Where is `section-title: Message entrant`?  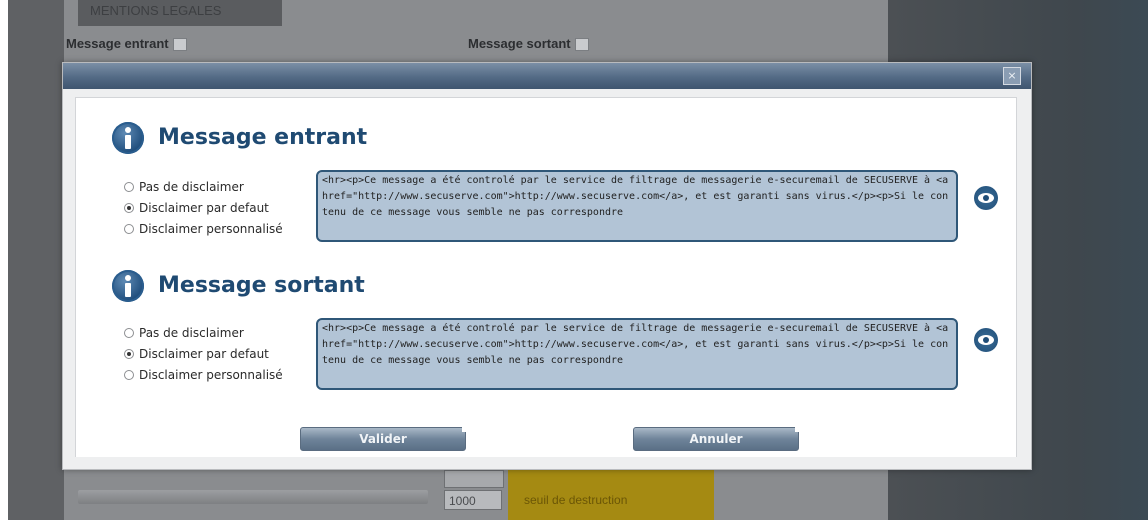
section-title: Message entrant is located at coordinates (263, 137).